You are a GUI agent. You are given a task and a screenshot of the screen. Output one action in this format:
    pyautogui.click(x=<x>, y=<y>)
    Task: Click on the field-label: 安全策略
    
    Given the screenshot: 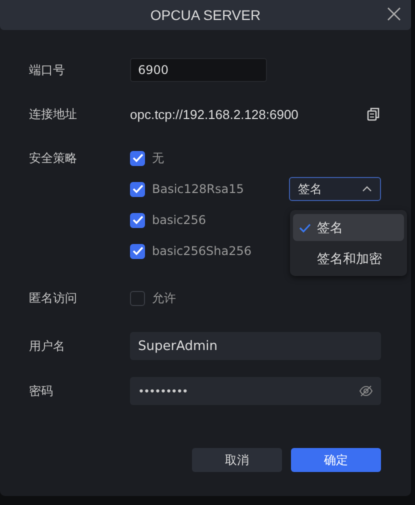 What is the action you would take?
    pyautogui.click(x=53, y=158)
    